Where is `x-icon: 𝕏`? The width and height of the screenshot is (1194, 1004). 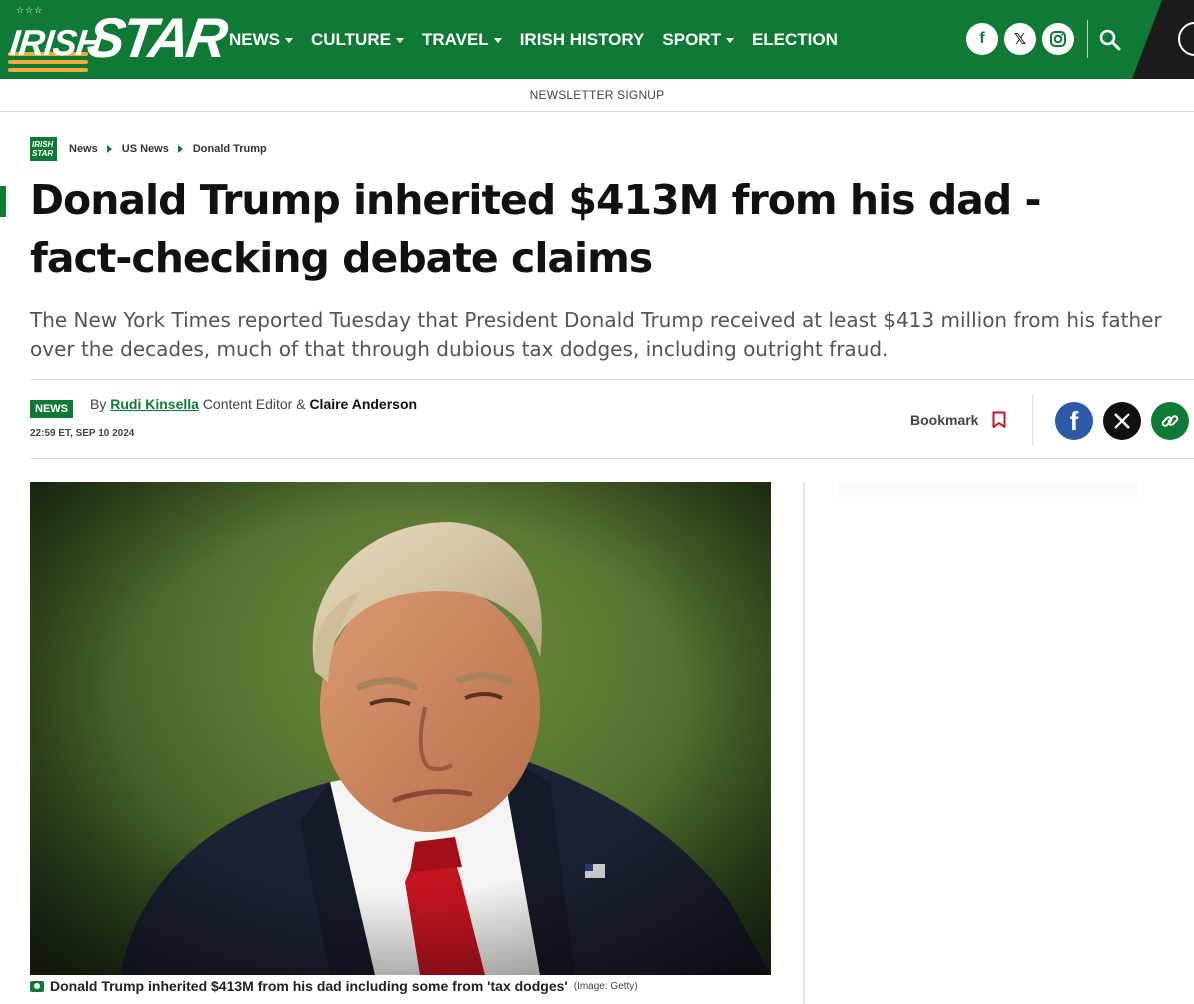
x-icon: 𝕏 is located at coordinates (1020, 39).